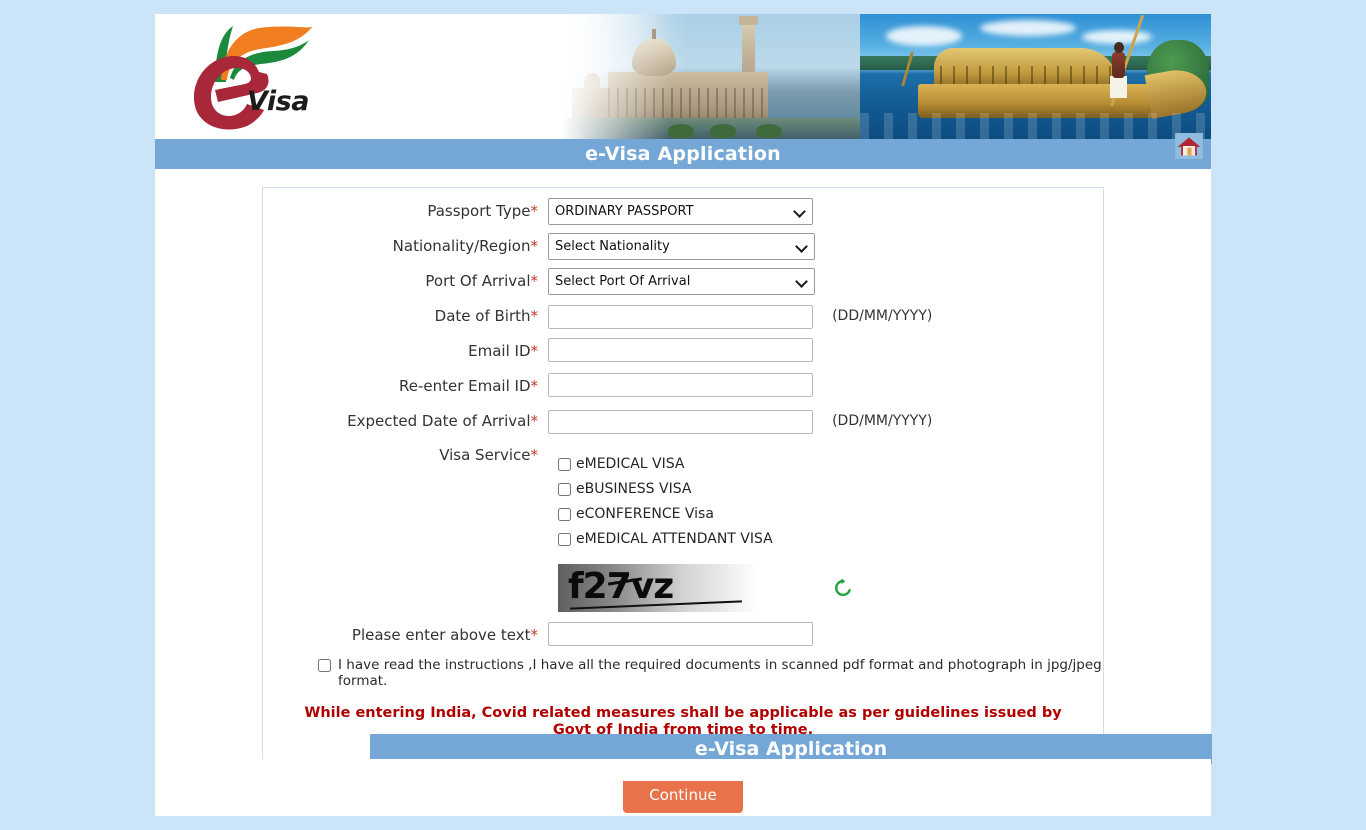 Image resolution: width=1366 pixels, height=830 pixels. I want to click on actions-row: Continue, so click(683, 795).